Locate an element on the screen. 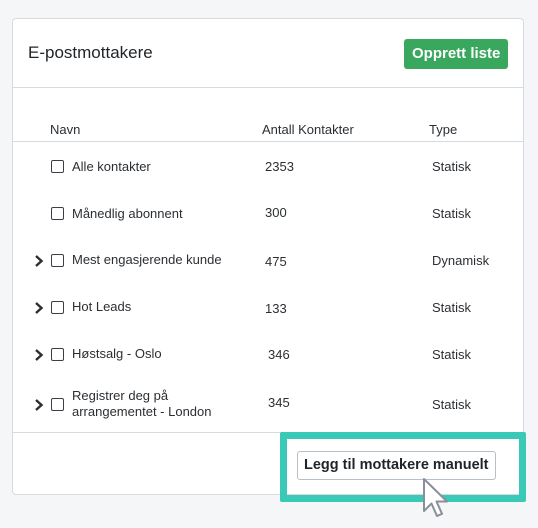  row-type: Dynamisk is located at coordinates (461, 260).